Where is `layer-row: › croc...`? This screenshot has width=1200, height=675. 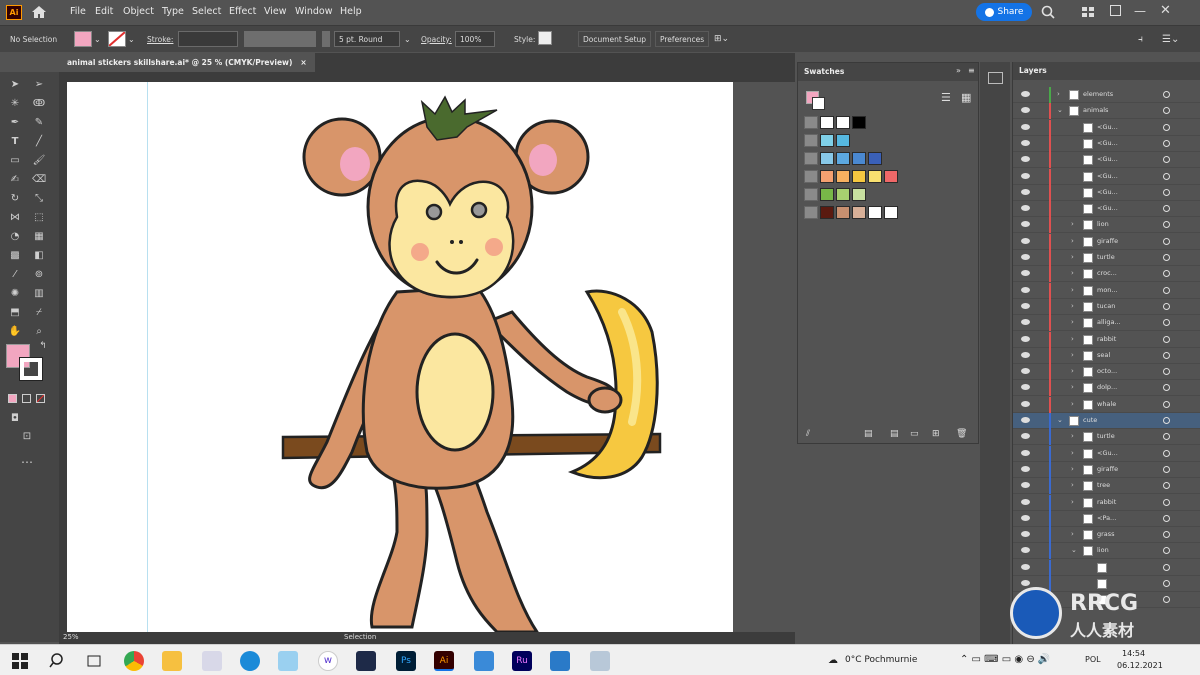
layer-row: › croc... is located at coordinates (1106, 274).